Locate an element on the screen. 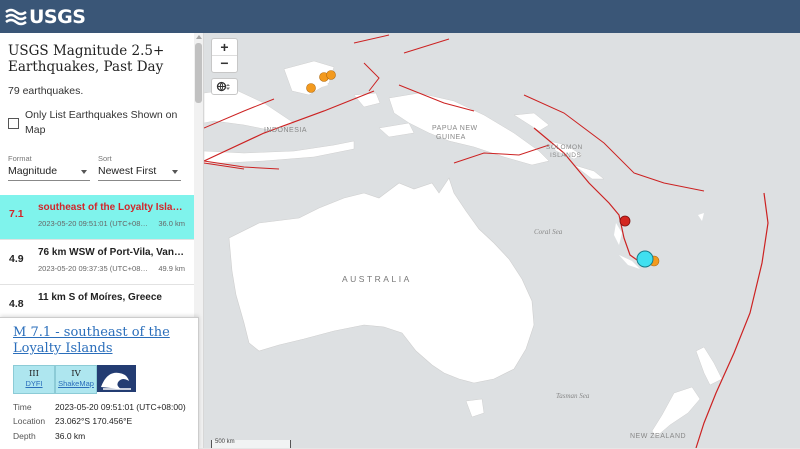 The height and width of the screenshot is (449, 800). shakemap-link: ShakeMap is located at coordinates (76, 384).